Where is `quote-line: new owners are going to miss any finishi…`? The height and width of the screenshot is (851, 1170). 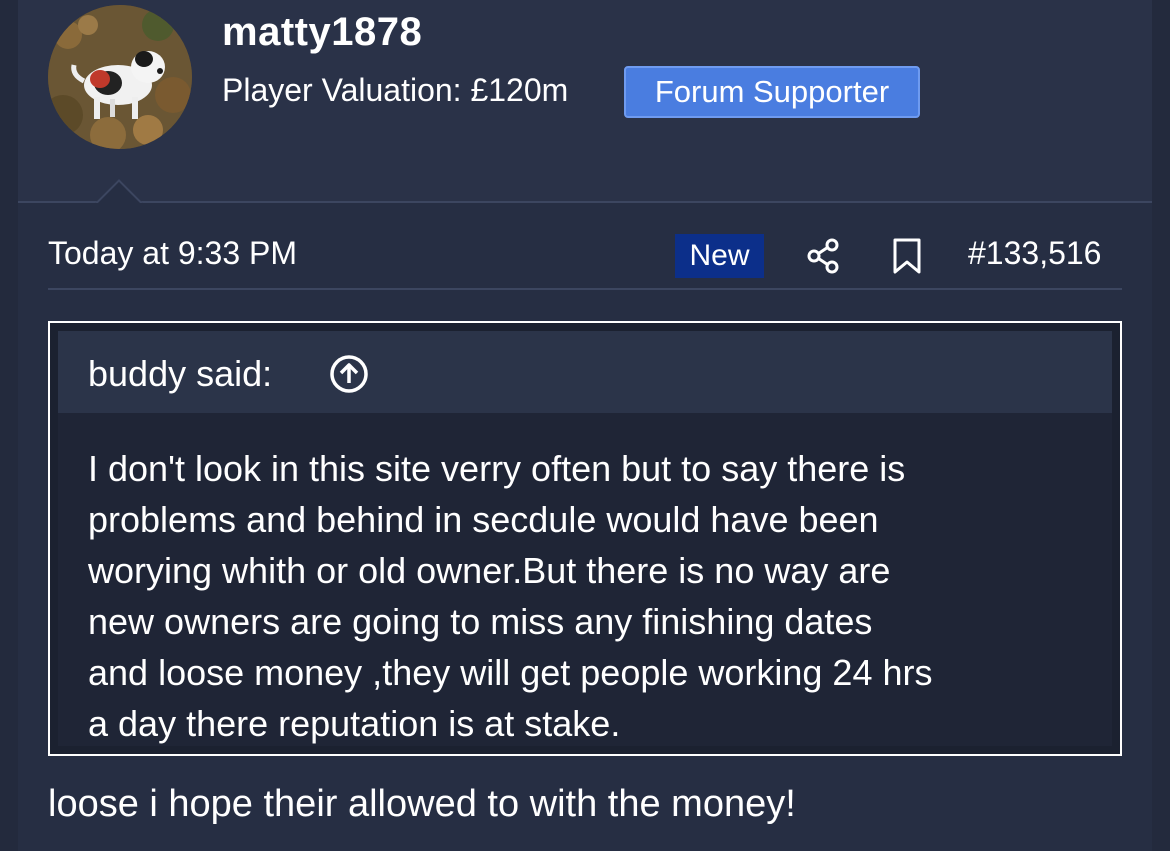 quote-line: new owners are going to miss any finishi… is located at coordinates (480, 621).